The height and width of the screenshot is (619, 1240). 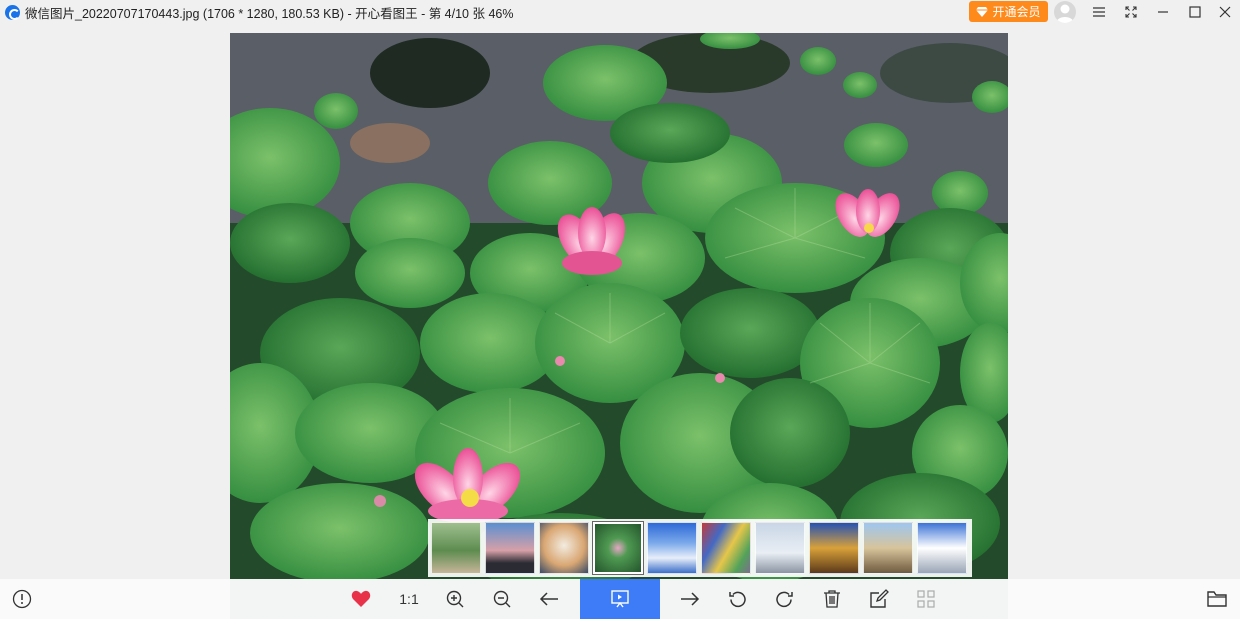 I want to click on avatar, so click(x=1065, y=12).